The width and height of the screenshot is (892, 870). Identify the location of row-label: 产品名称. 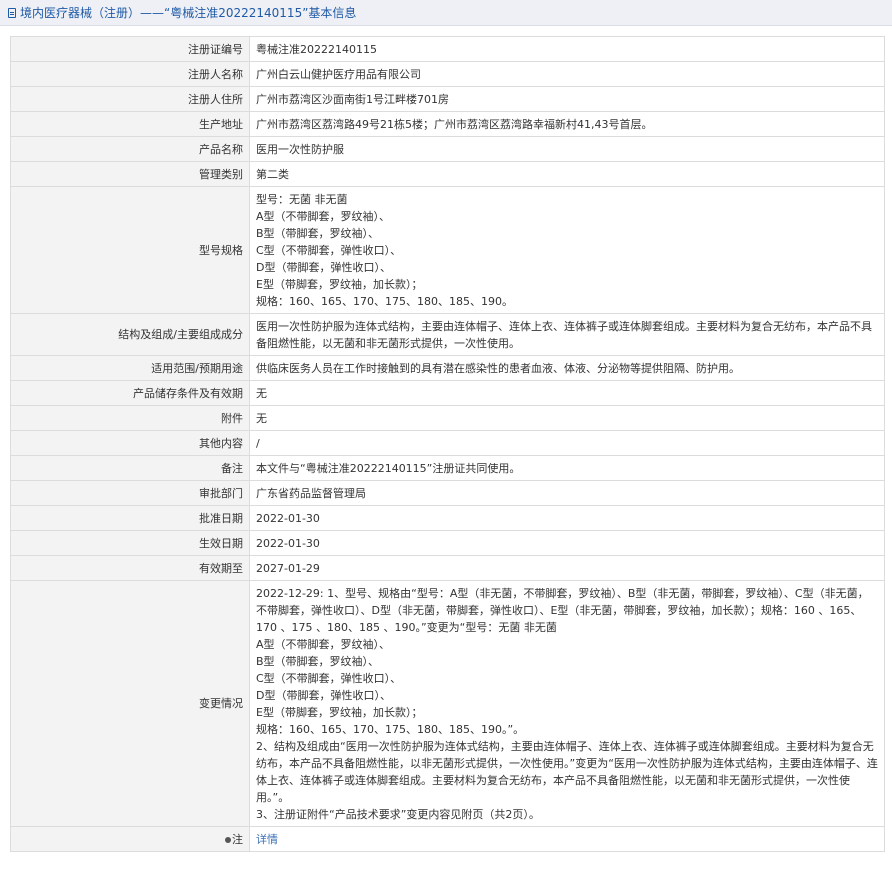
(130, 149).